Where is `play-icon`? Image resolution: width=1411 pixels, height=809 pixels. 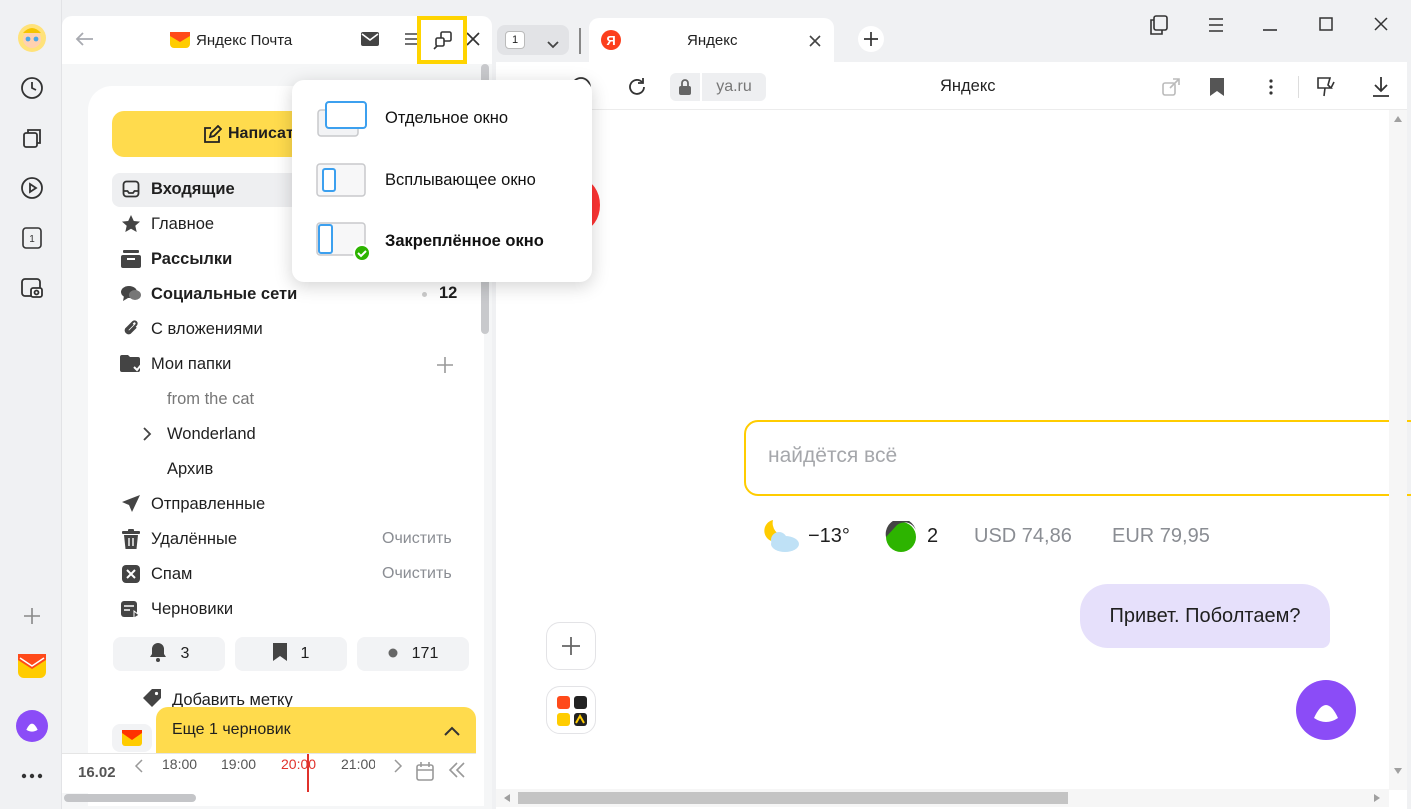 play-icon is located at coordinates (32, 188).